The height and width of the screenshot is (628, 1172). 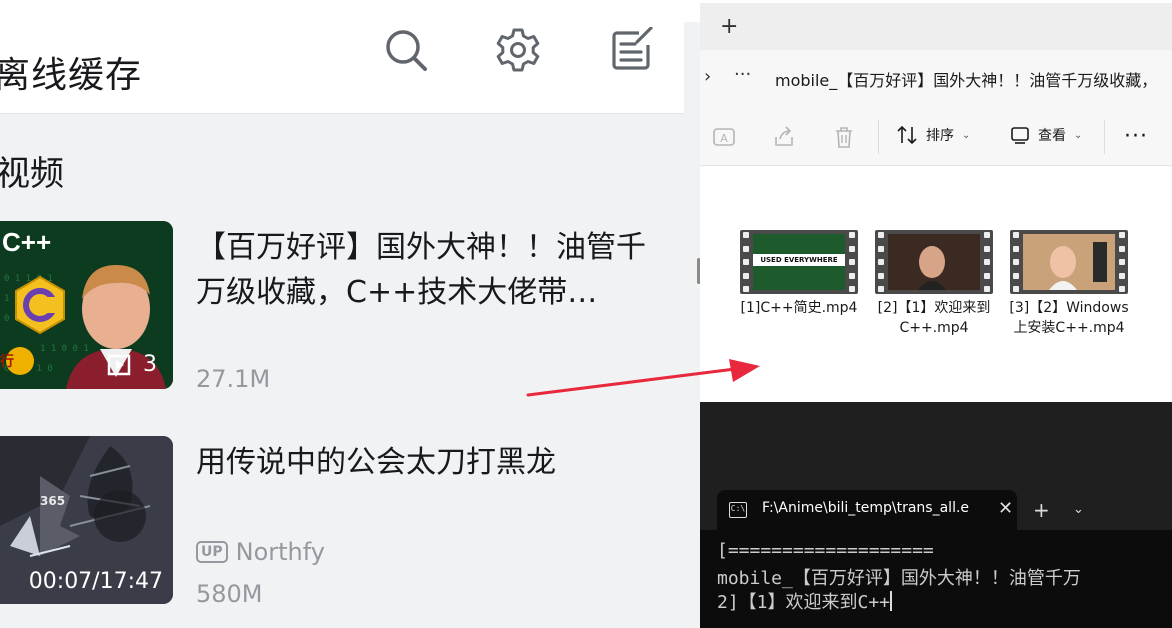 What do you see at coordinates (27, 242) in the screenshot?
I see `thumbnail-text: C++` at bounding box center [27, 242].